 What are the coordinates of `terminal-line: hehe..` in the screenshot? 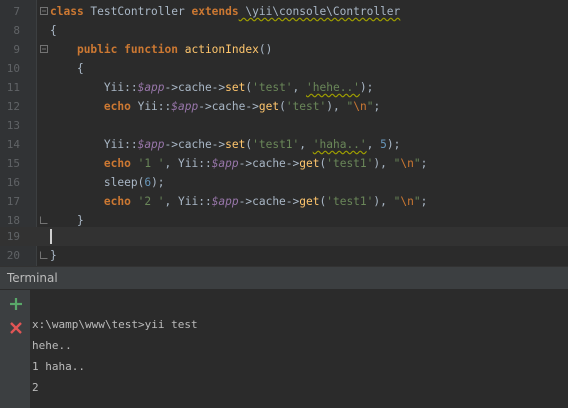 It's located at (52, 345).